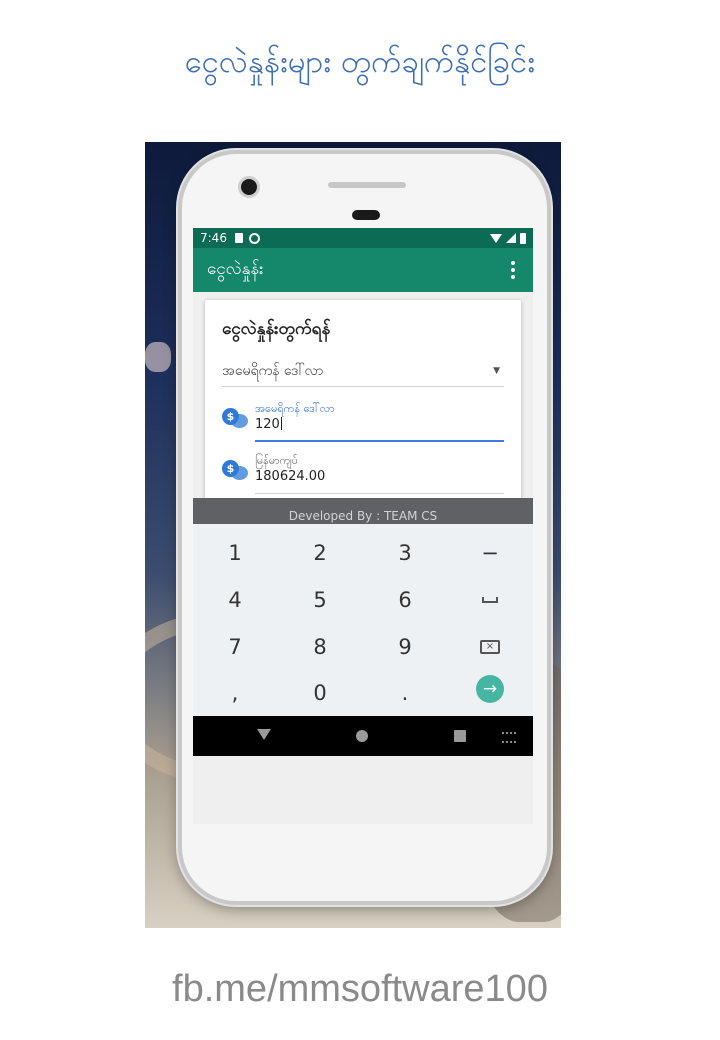 The image size is (720, 1040). What do you see at coordinates (235, 268) in the screenshot?
I see `app-title: ငွေလဲနှုန်း` at bounding box center [235, 268].